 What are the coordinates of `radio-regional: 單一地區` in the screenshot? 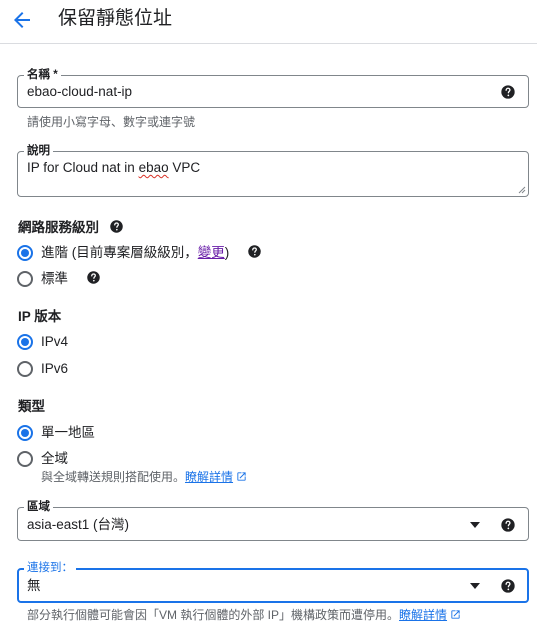 It's located at (56, 433).